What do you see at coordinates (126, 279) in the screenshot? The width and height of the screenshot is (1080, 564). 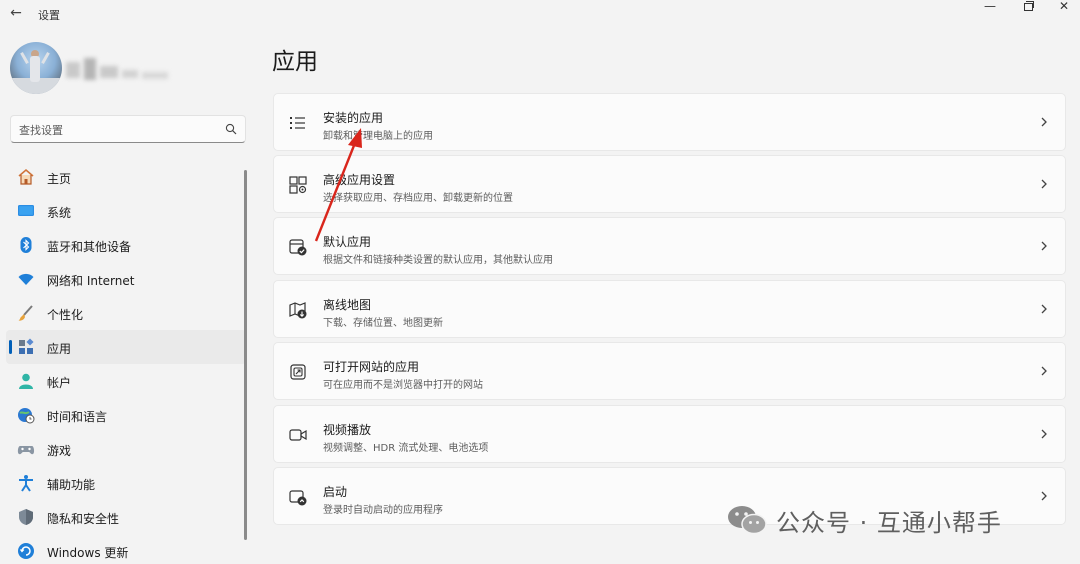 I see `sidebar-item-network: 网络和 Internet` at bounding box center [126, 279].